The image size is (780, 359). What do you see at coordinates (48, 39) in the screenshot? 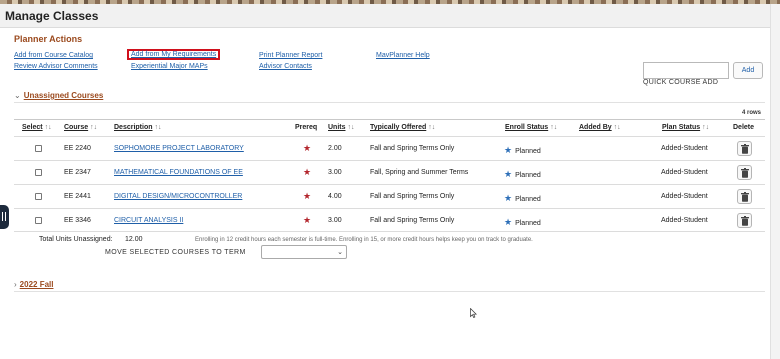
I see `planner-actions-heading: Planner Actions` at bounding box center [48, 39].